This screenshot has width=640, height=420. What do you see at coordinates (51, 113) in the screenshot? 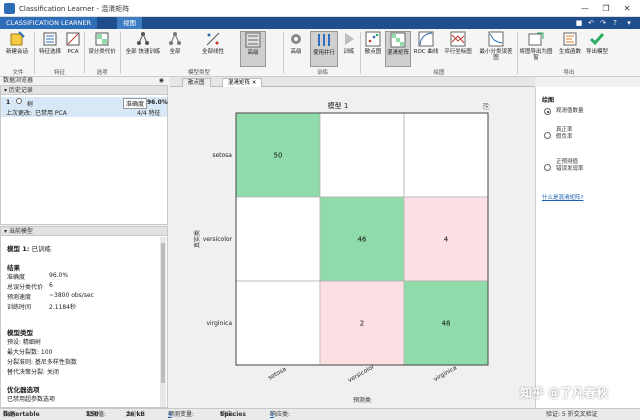
I see `last-change-value: 已禁用 PCA` at bounding box center [51, 113].